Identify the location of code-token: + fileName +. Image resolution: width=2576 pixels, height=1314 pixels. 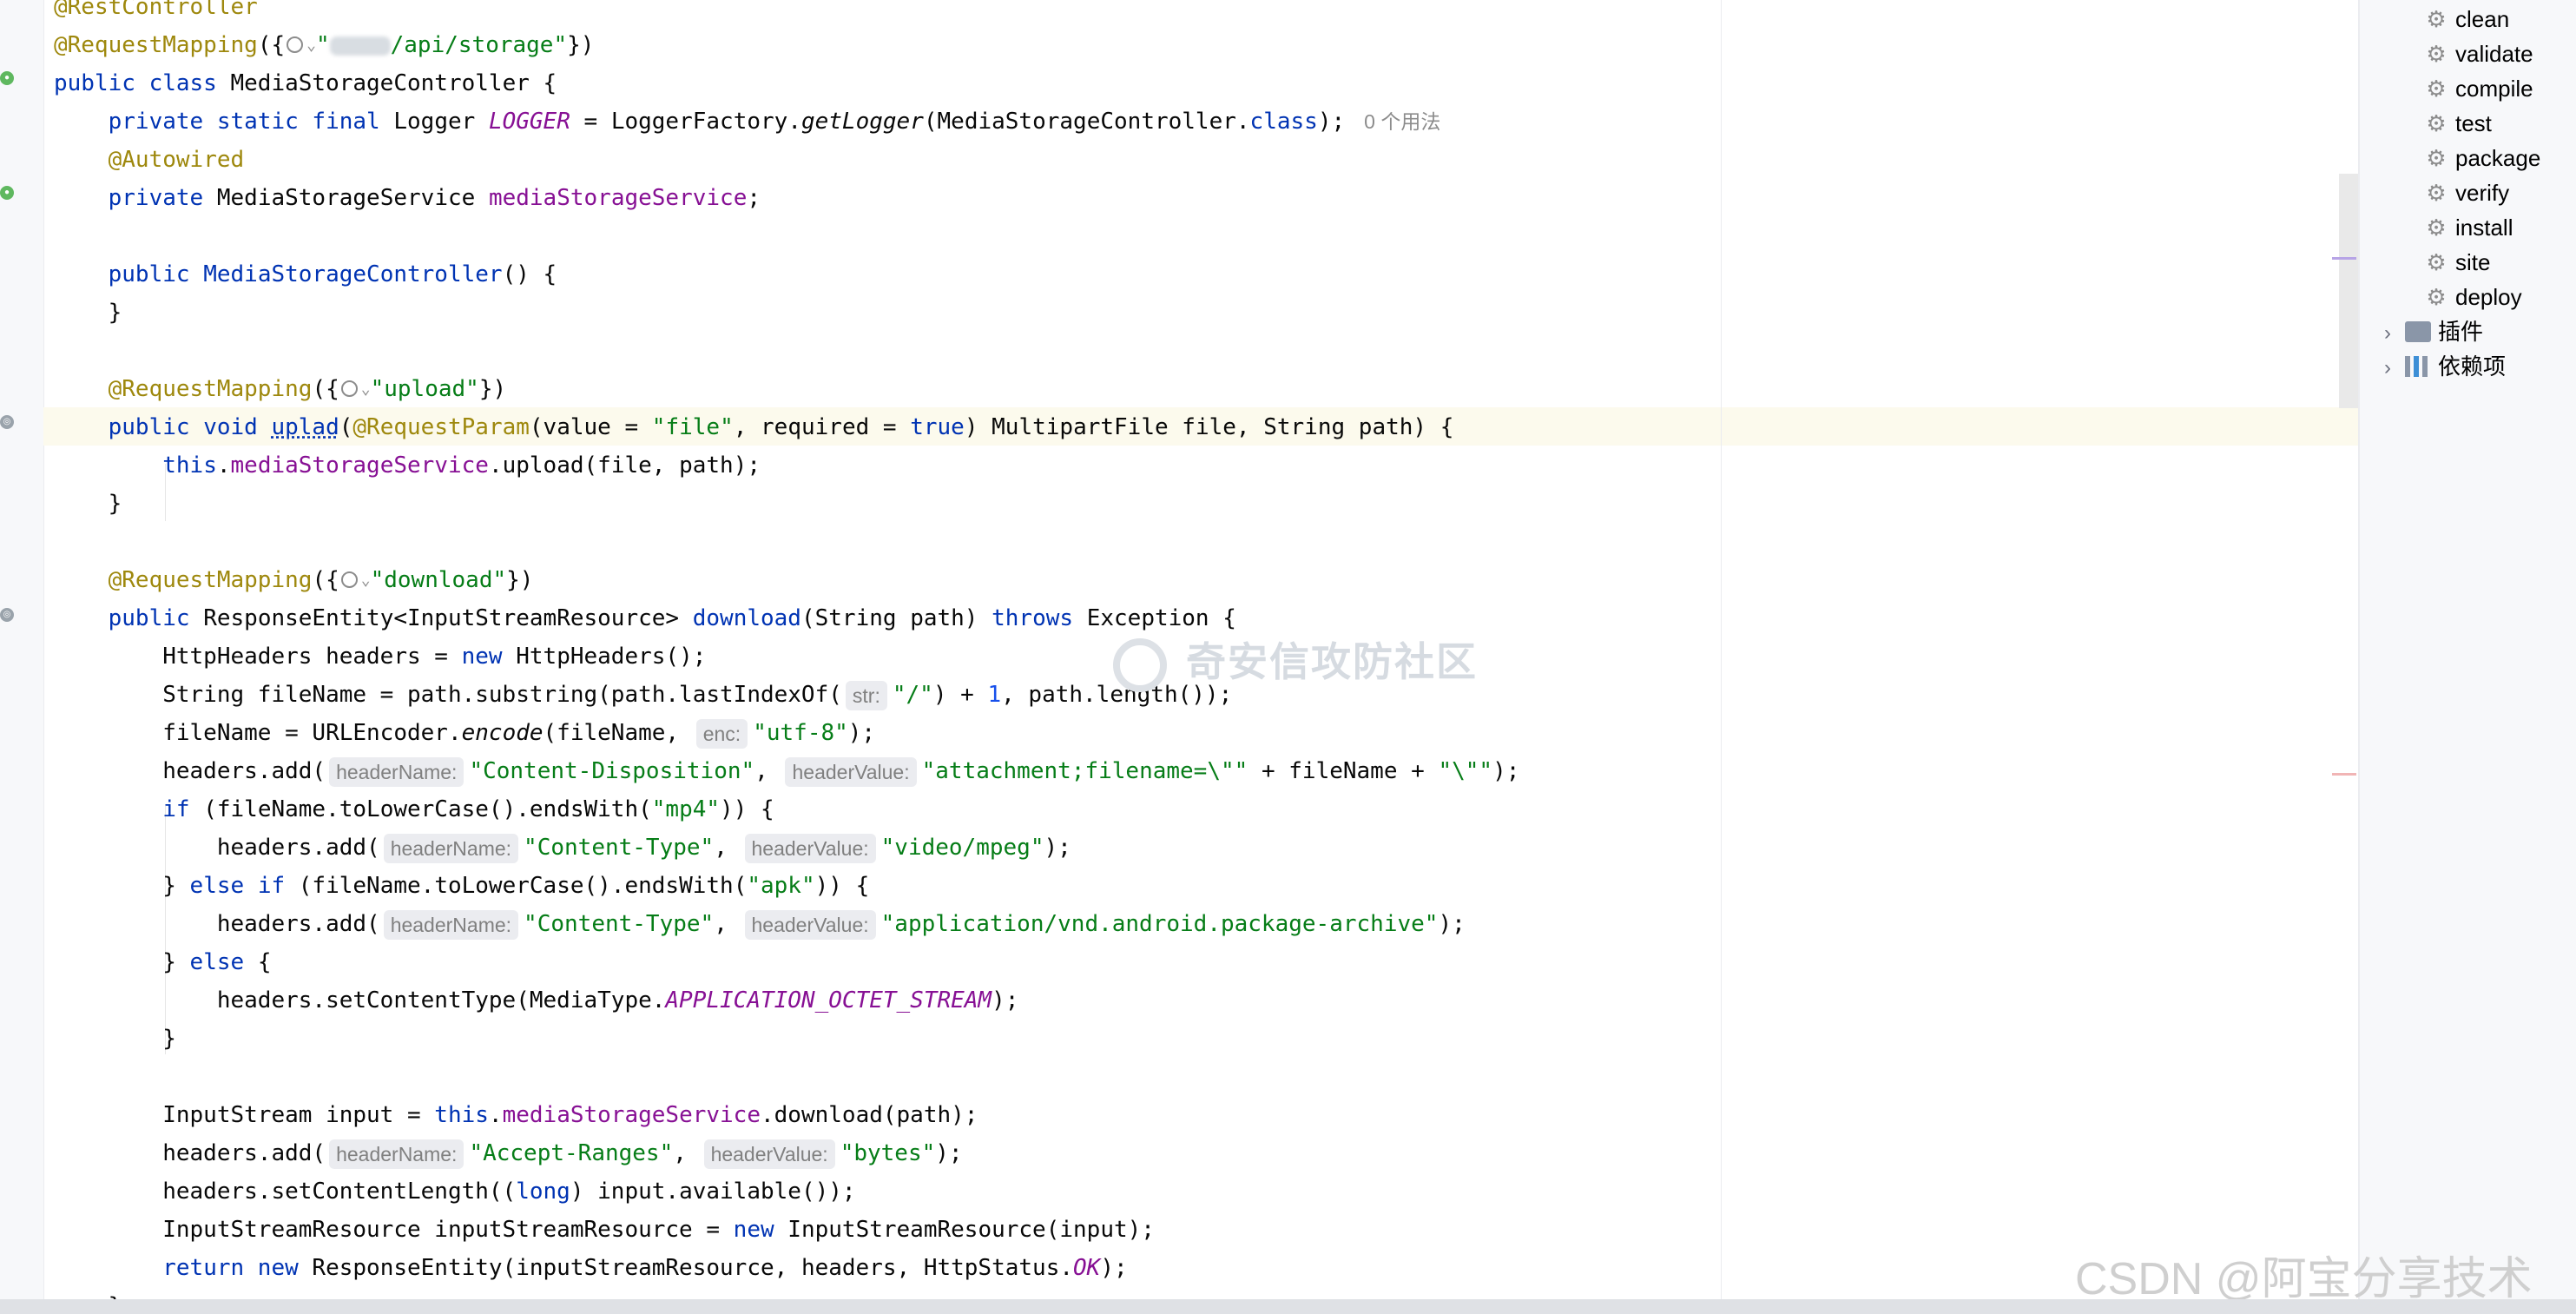
(1343, 771).